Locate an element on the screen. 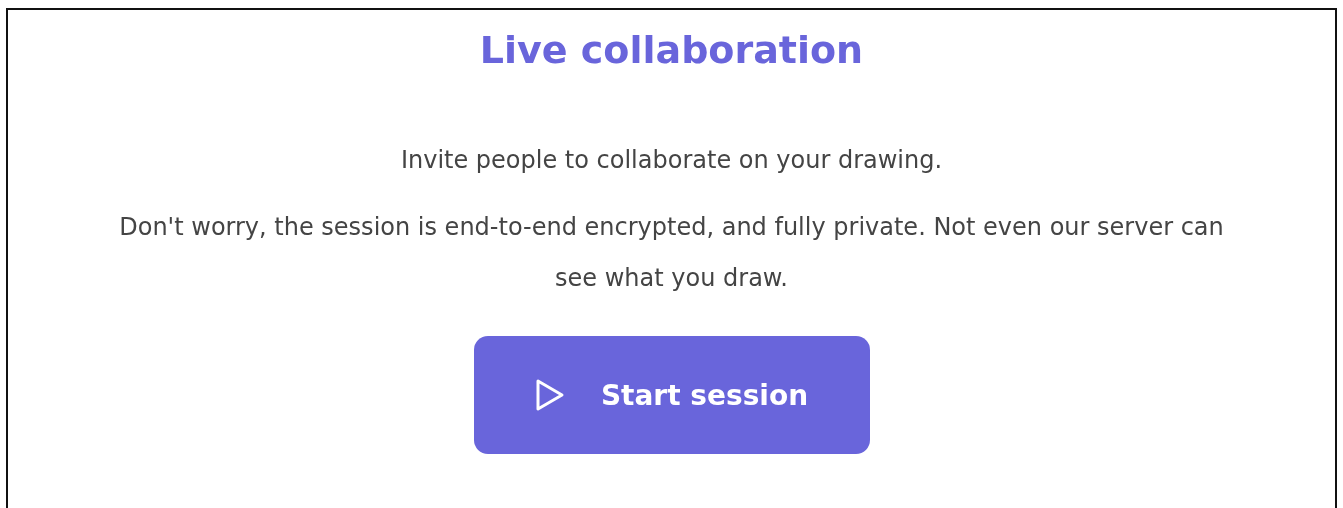  dialog-title: Live collaboration is located at coordinates (671, 51).